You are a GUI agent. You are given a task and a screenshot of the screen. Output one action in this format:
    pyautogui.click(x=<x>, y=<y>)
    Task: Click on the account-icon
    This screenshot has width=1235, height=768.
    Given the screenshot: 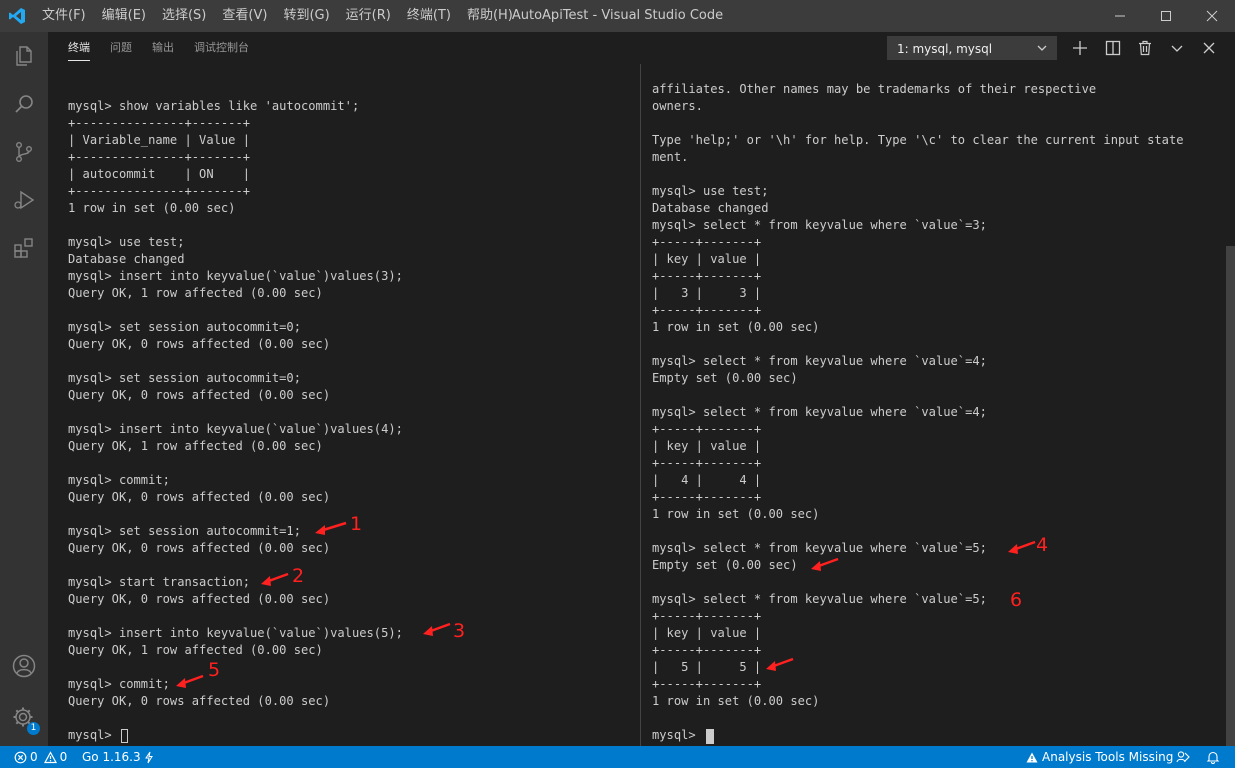 What is the action you would take?
    pyautogui.click(x=24, y=666)
    